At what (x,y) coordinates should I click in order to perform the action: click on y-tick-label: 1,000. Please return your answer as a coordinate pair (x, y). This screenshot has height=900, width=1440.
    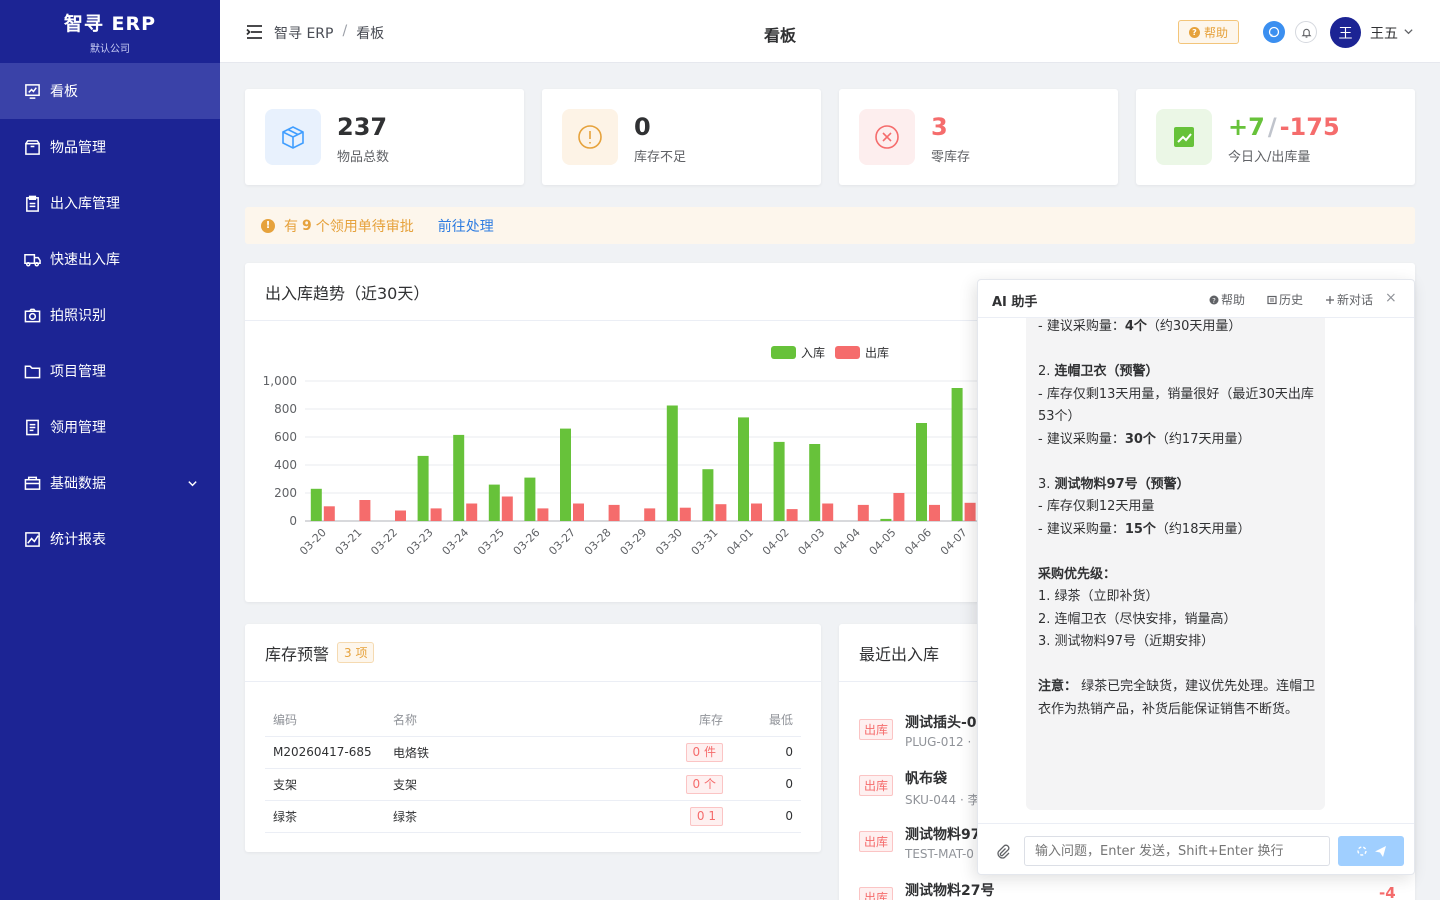
    Looking at the image, I should click on (280, 381).